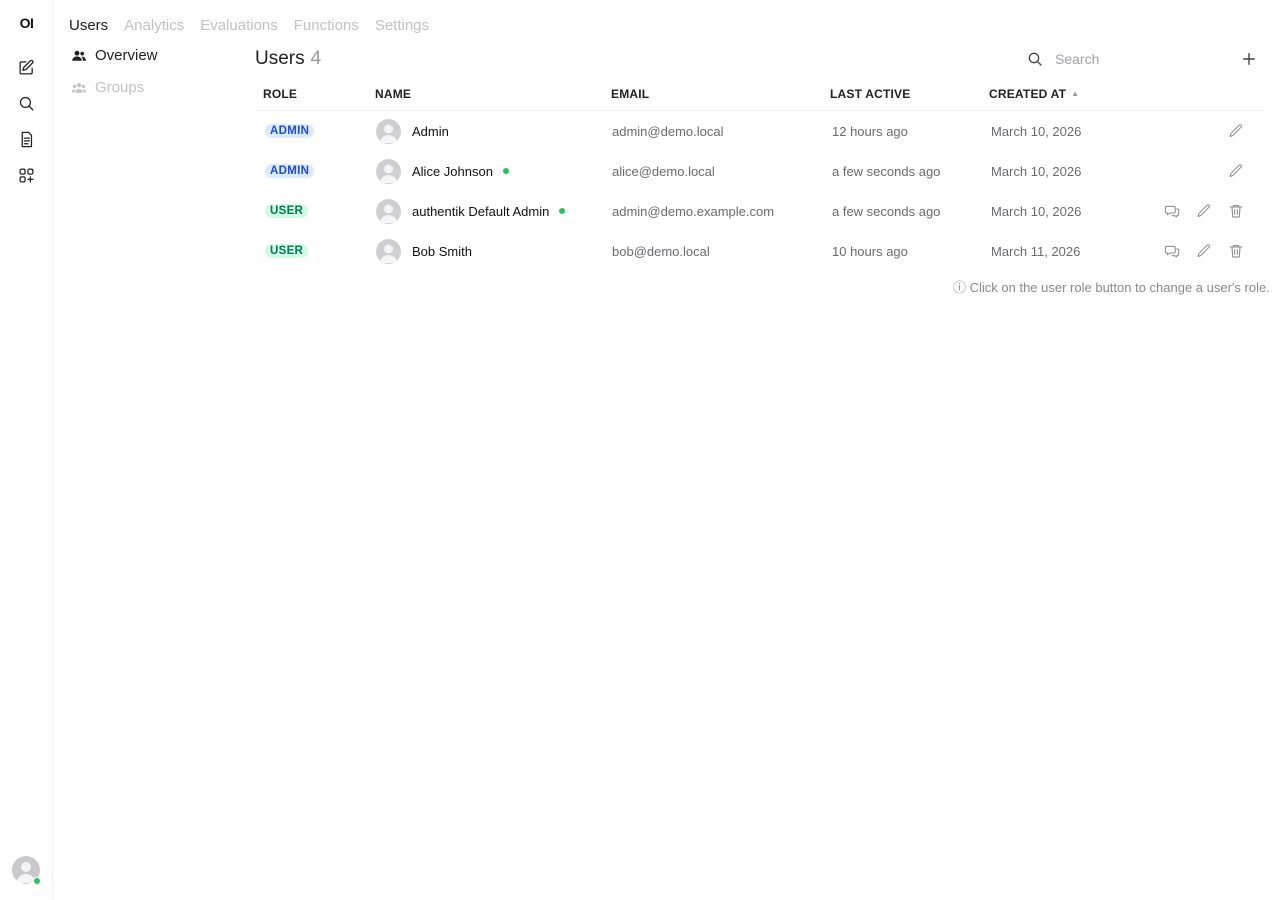  What do you see at coordinates (26, 139) in the screenshot?
I see `notes-icon` at bounding box center [26, 139].